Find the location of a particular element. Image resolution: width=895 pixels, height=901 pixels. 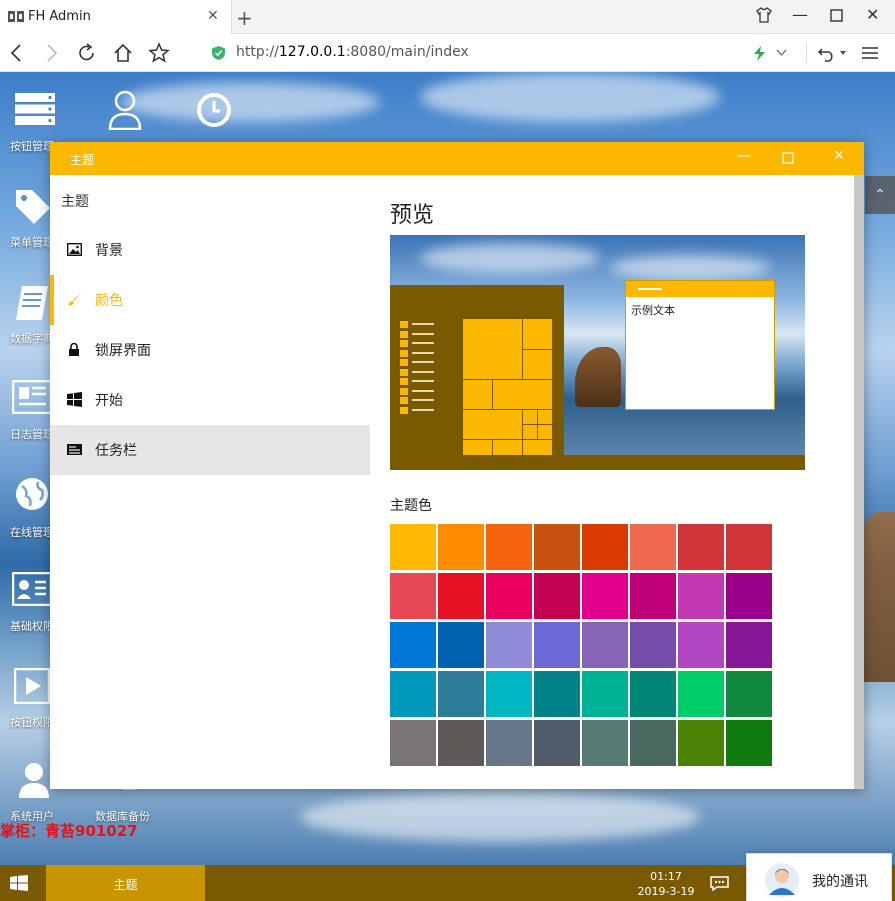

window-close-icon: ✕ is located at coordinates (839, 158).